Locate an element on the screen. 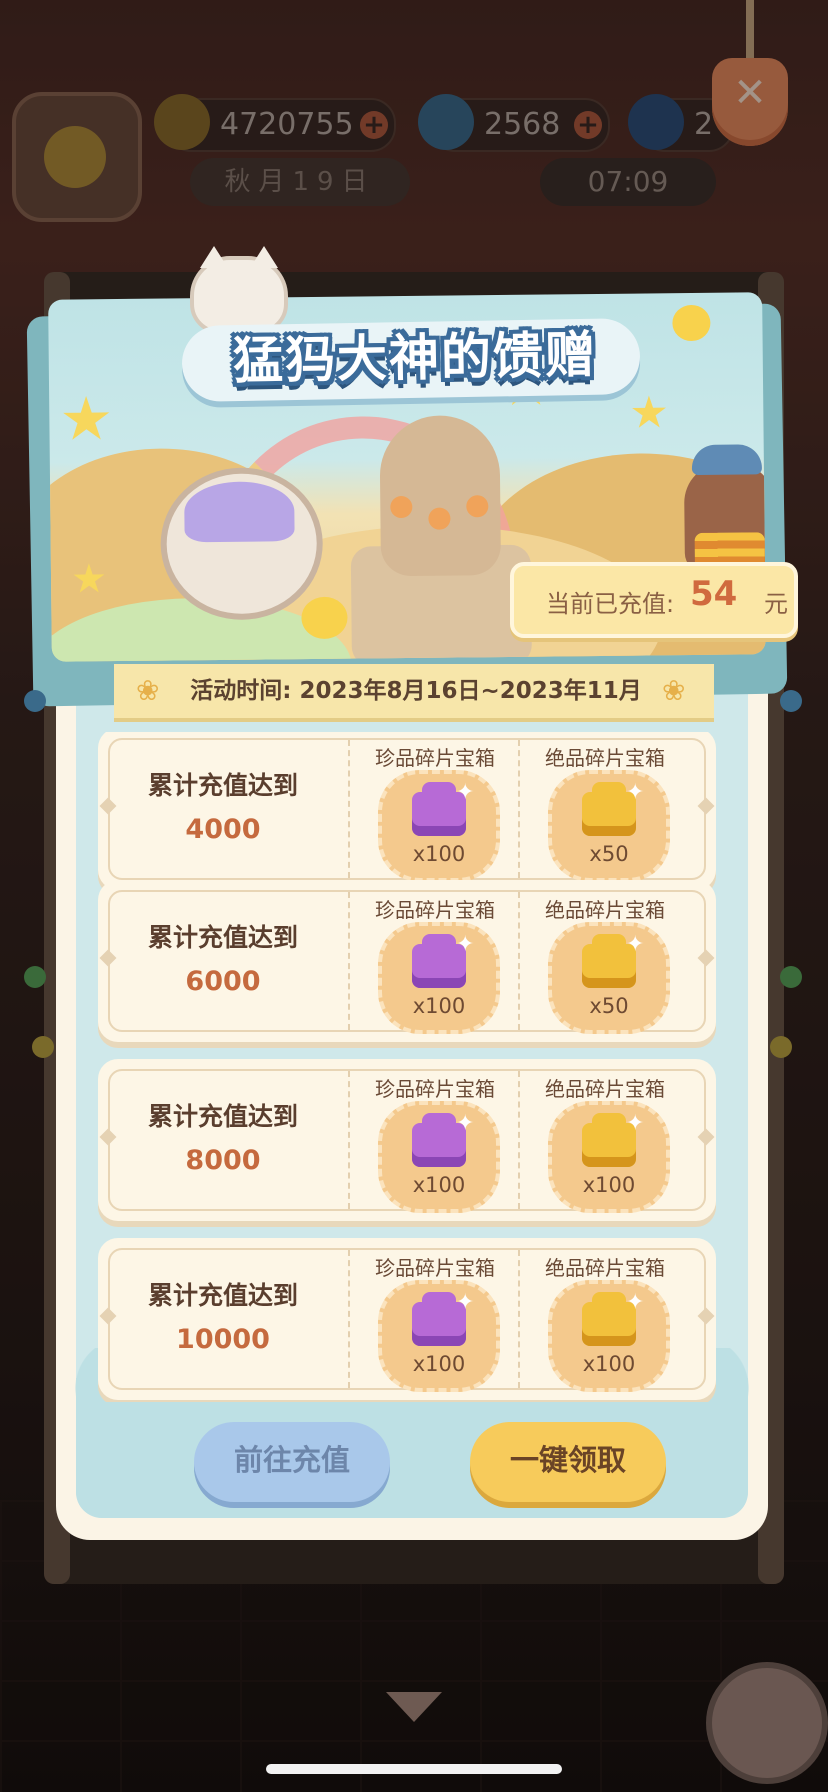  requirement-value: 4000 is located at coordinates (223, 829).